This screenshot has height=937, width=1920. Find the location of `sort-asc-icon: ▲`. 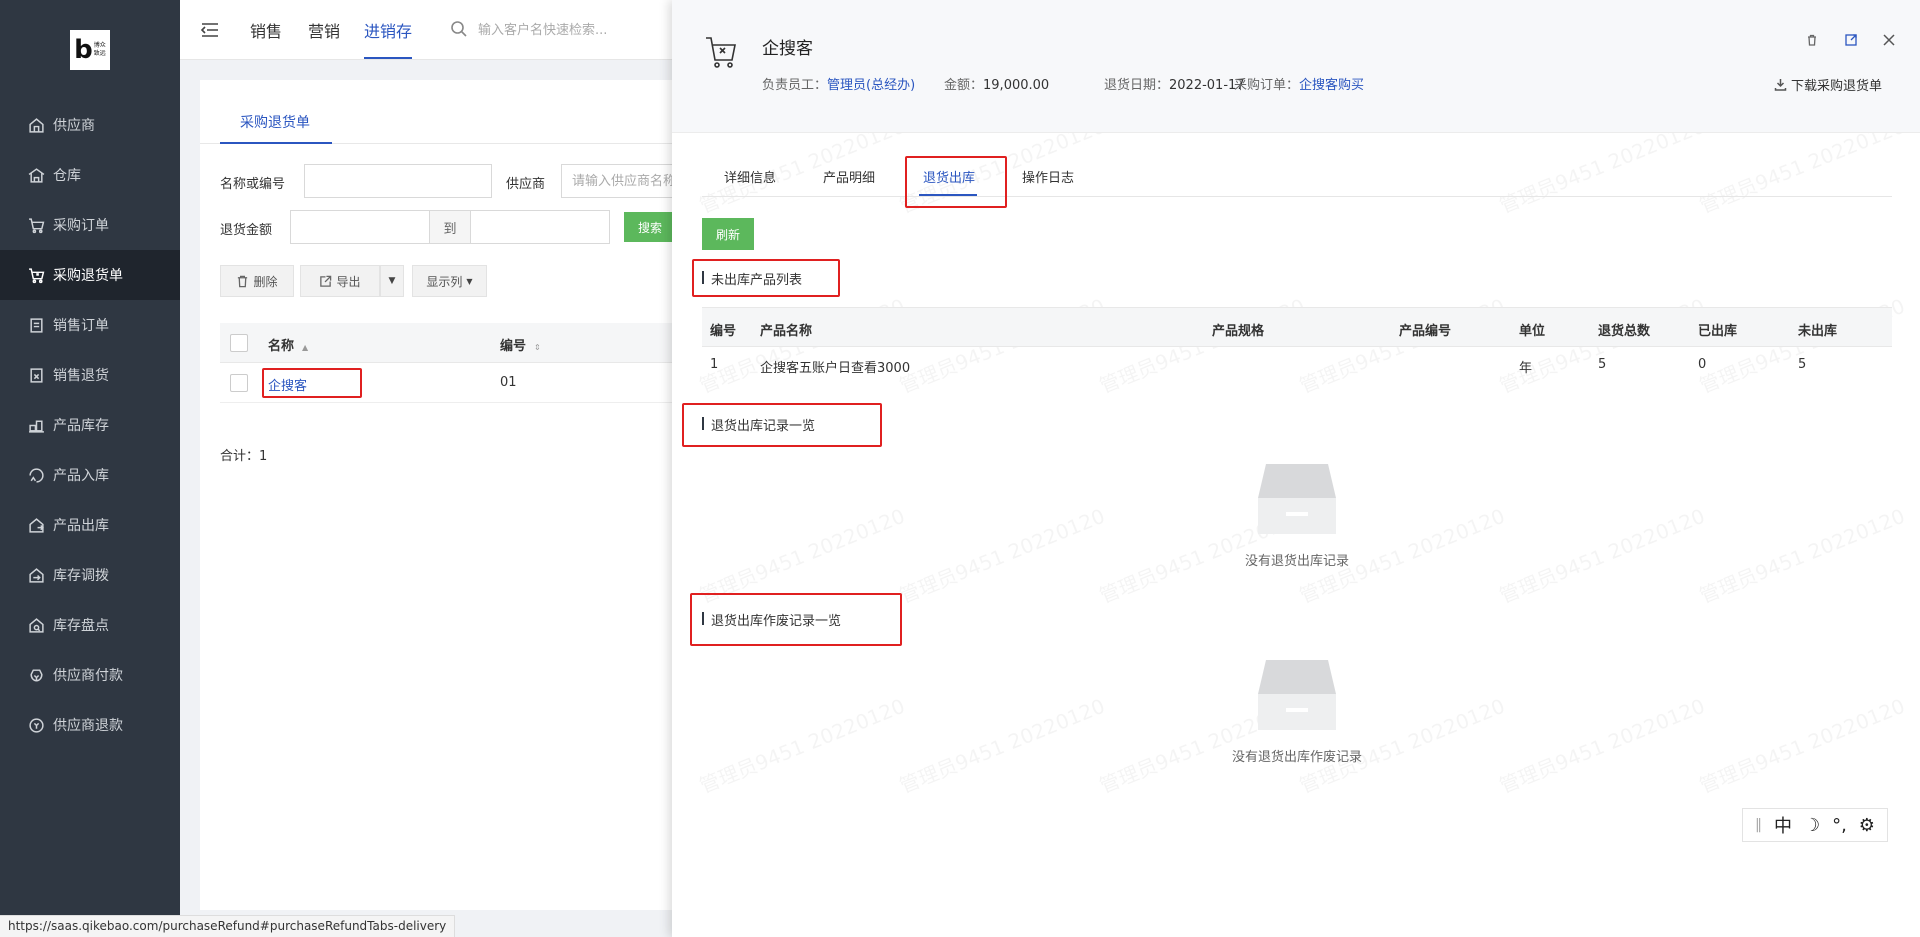

sort-asc-icon: ▲ is located at coordinates (305, 347).